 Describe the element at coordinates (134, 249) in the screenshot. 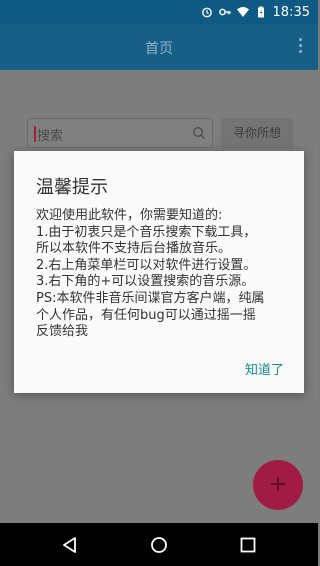

I see `dialog-line: 所以本软件不支持后台播放音乐。` at that location.